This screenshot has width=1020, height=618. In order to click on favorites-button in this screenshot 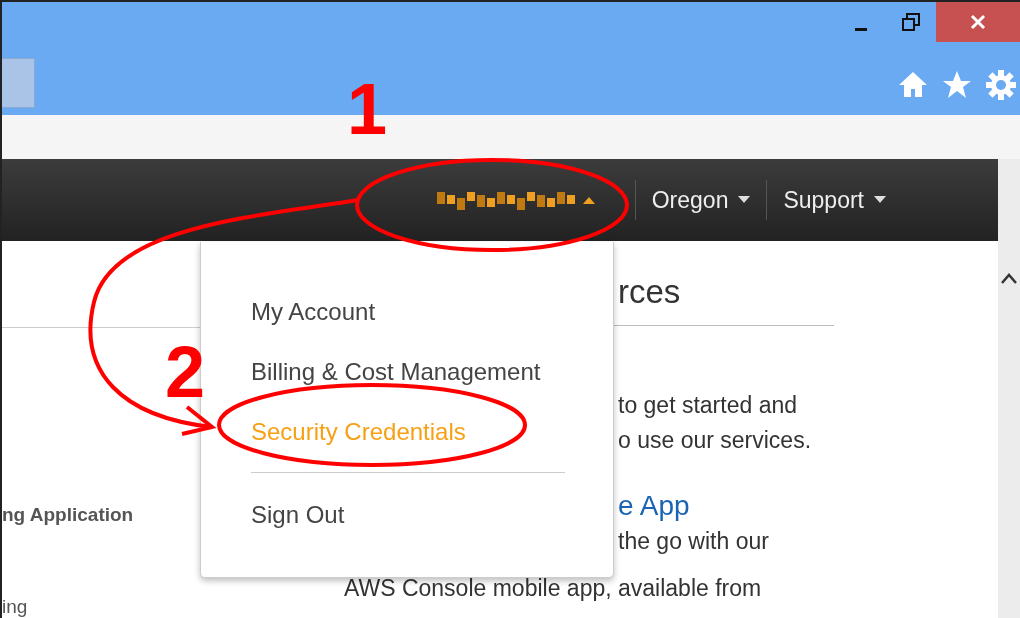, I will do `click(957, 84)`.